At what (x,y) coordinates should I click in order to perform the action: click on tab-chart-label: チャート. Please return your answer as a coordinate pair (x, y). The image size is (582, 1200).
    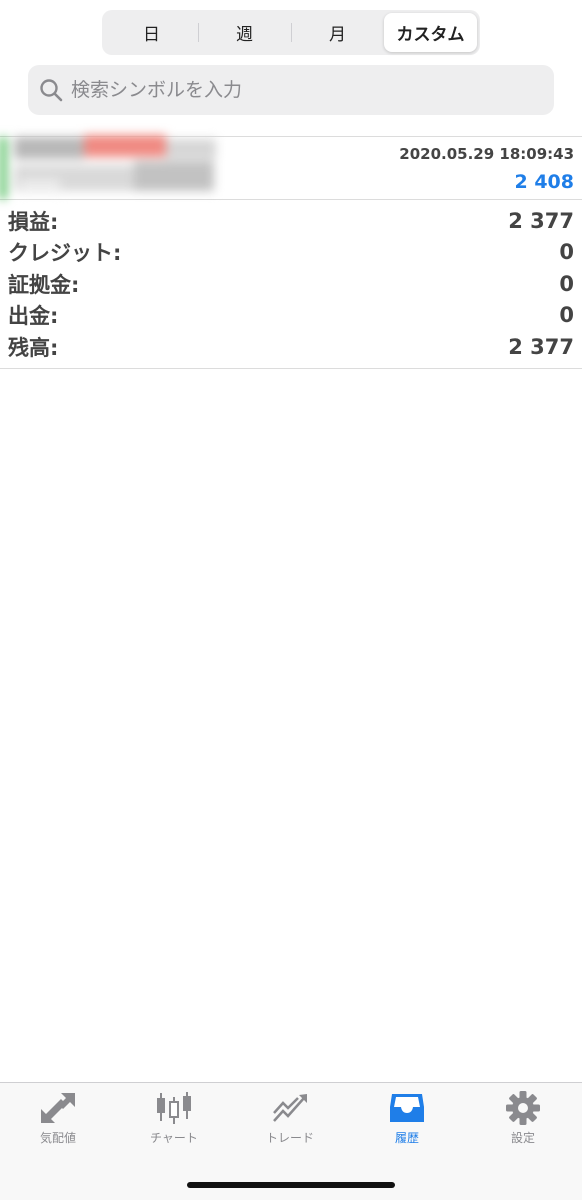
    Looking at the image, I should click on (174, 1138).